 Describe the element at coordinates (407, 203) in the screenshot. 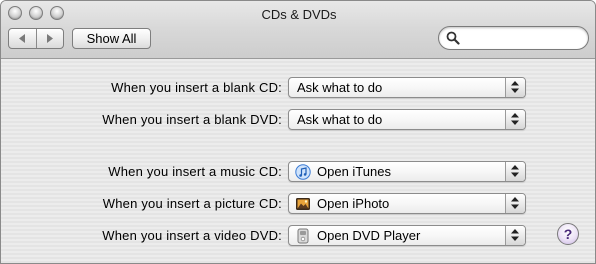

I see `picture-cd-popup: Open iPhoto` at that location.